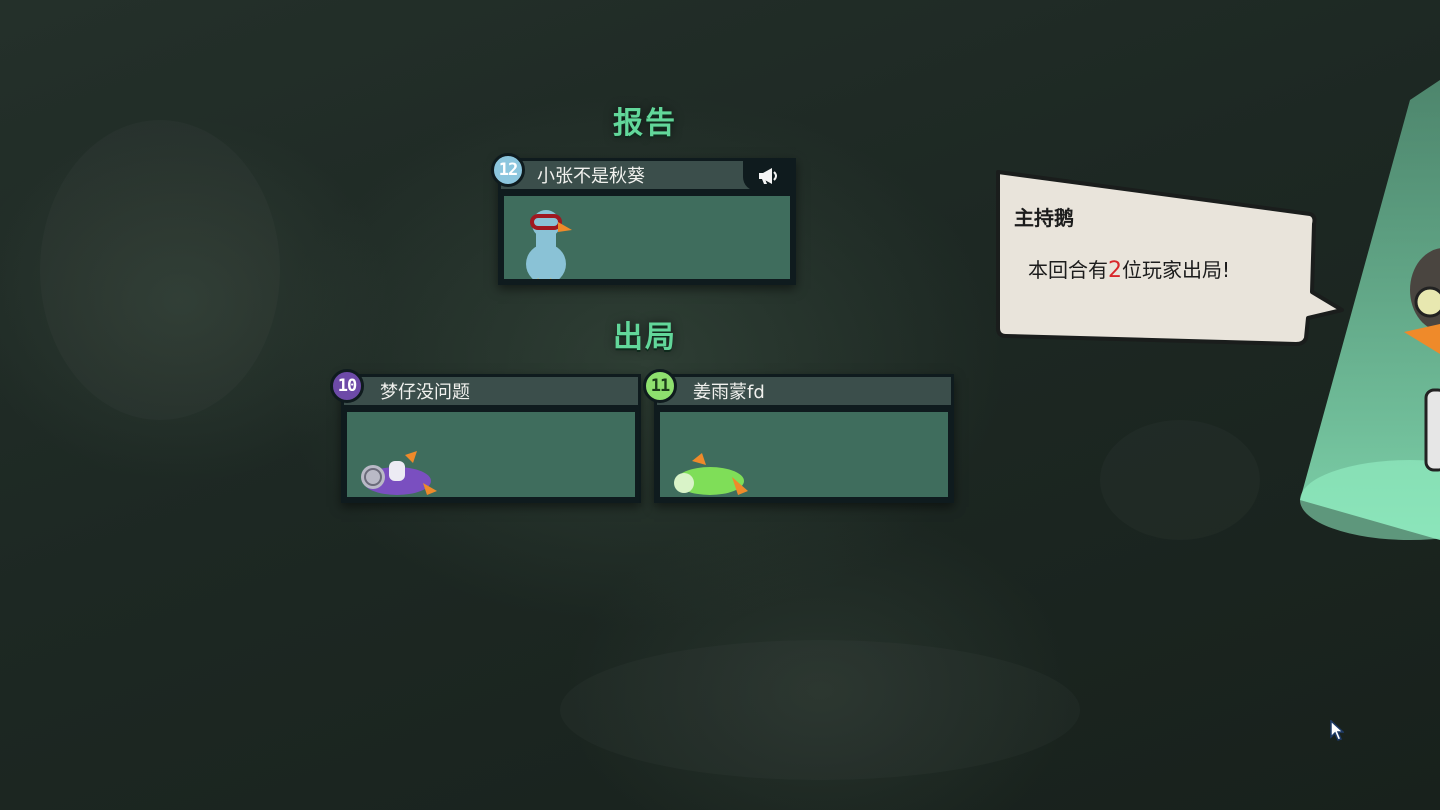 This screenshot has height=810, width=1440. I want to click on reporter-goose-avatar, so click(549, 244).